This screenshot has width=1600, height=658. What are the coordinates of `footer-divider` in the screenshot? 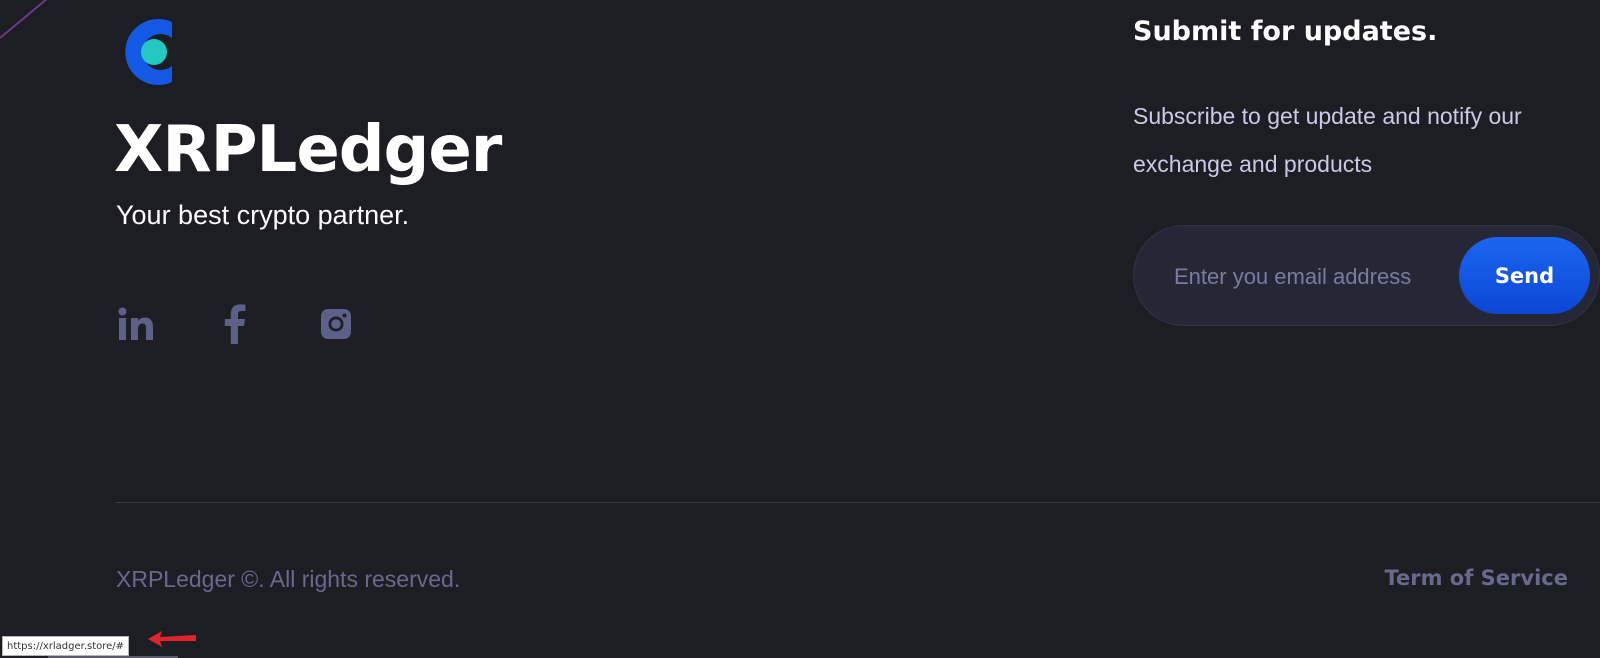 It's located at (858, 502).